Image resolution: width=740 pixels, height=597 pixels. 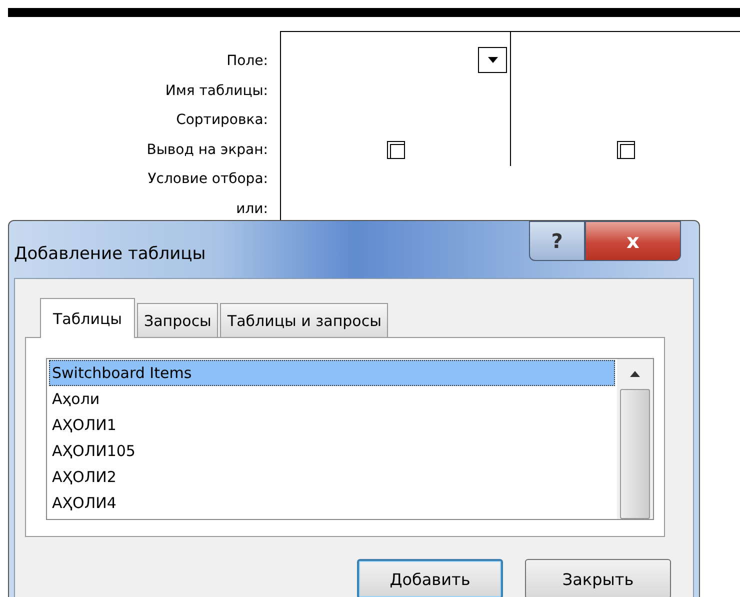 I want to click on dropdown-button, so click(x=492, y=60).